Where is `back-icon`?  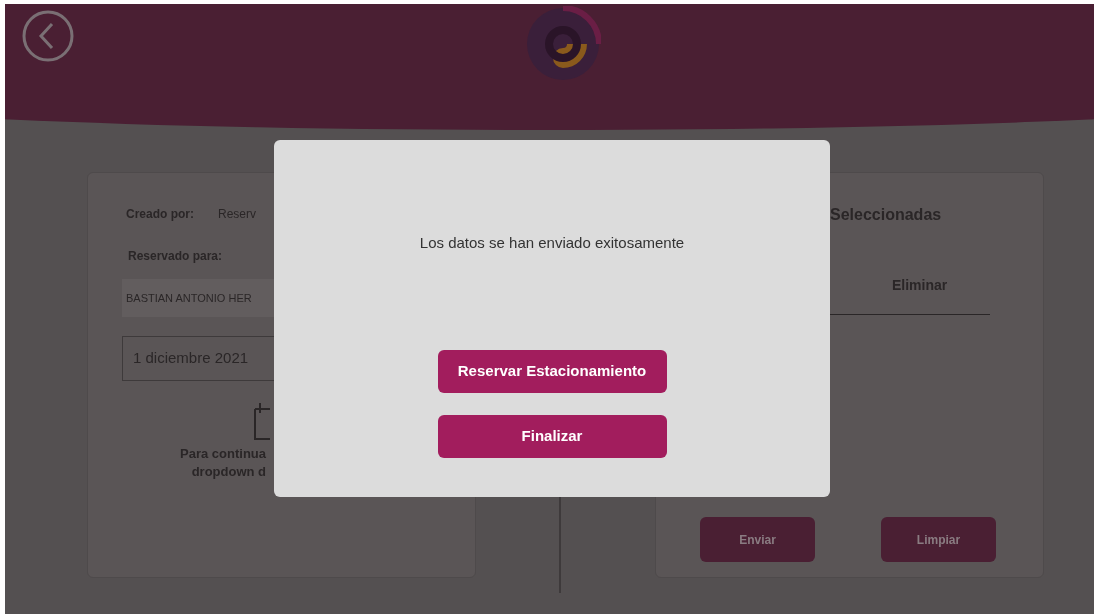 back-icon is located at coordinates (48, 36).